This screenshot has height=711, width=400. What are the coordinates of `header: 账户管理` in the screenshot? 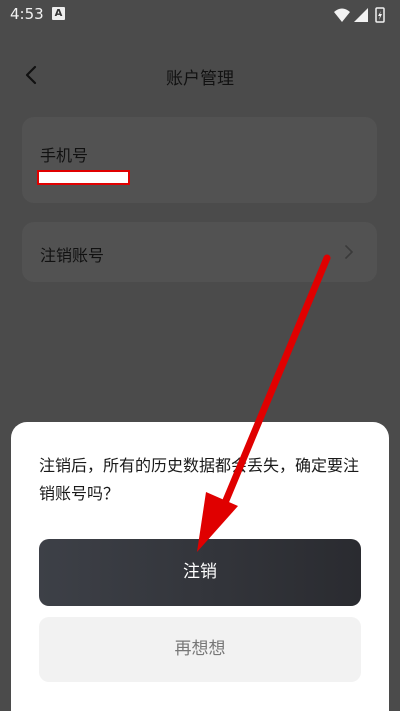 It's located at (200, 74).